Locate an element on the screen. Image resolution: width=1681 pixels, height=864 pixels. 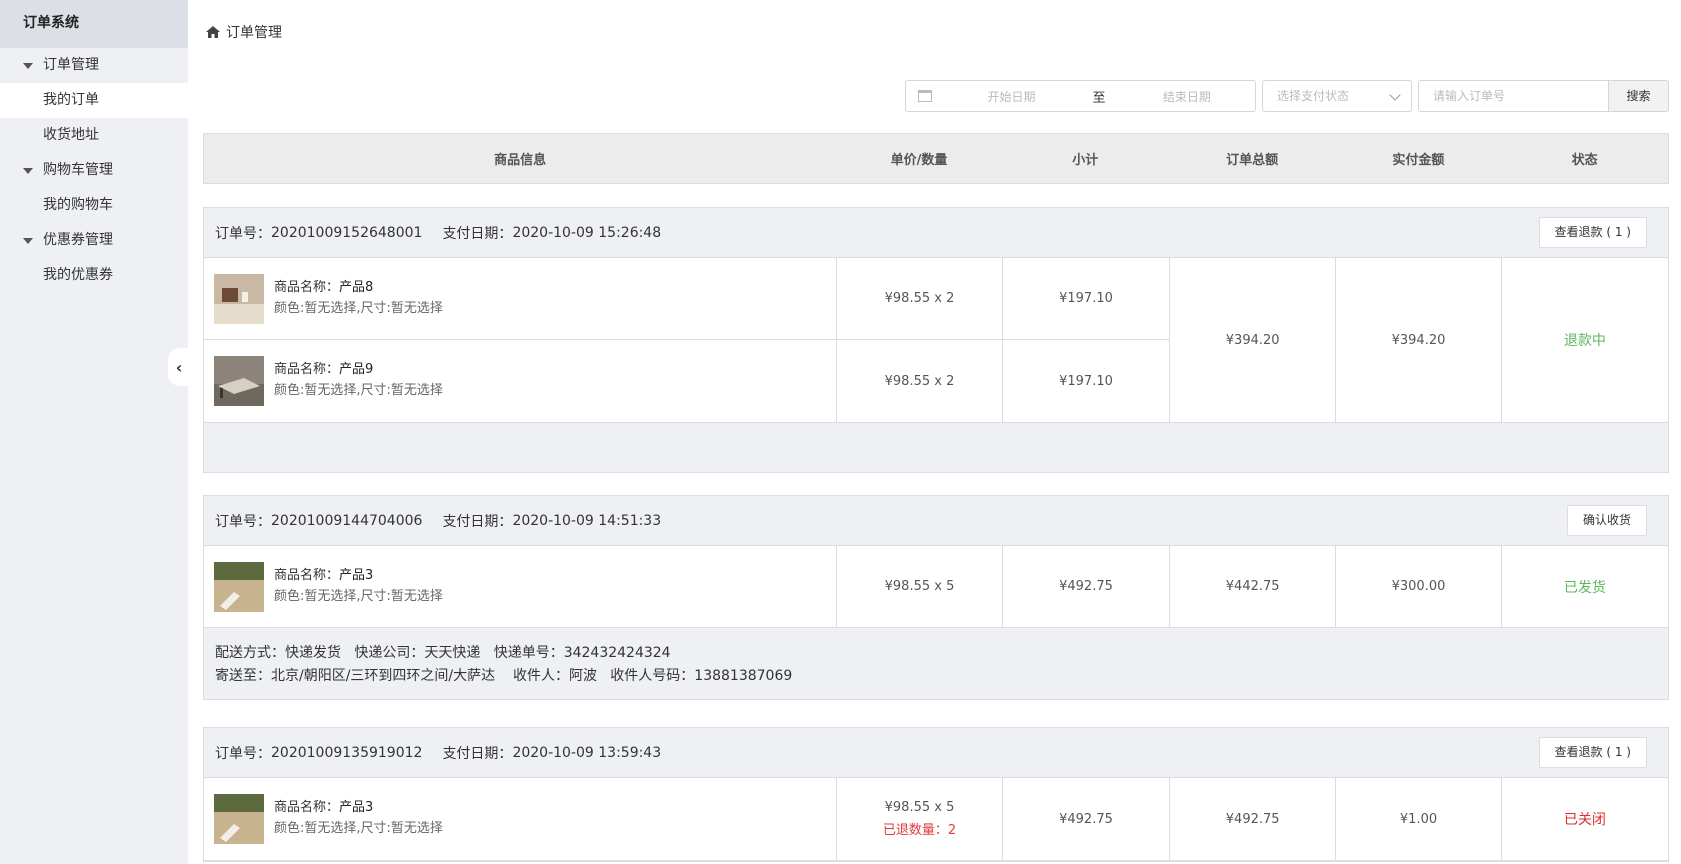
order-footer is located at coordinates (936, 447).